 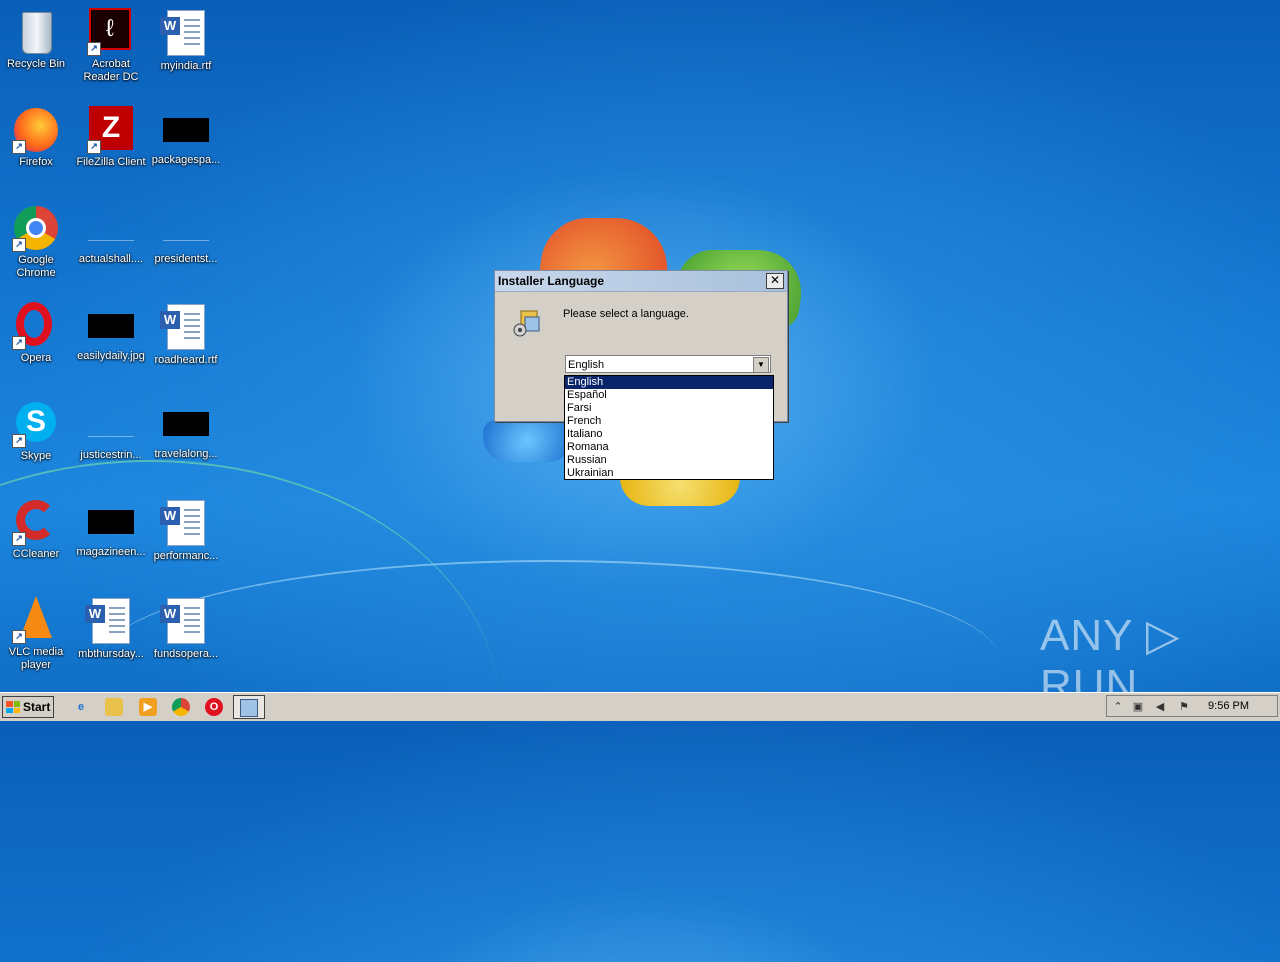 I want to click on desktop-icon-skype: S ↗ Skype, so click(x=36, y=431).